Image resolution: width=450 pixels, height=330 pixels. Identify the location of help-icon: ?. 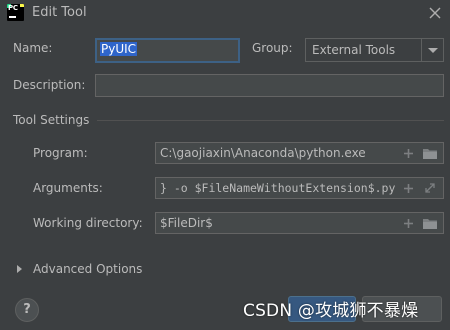
(27, 309).